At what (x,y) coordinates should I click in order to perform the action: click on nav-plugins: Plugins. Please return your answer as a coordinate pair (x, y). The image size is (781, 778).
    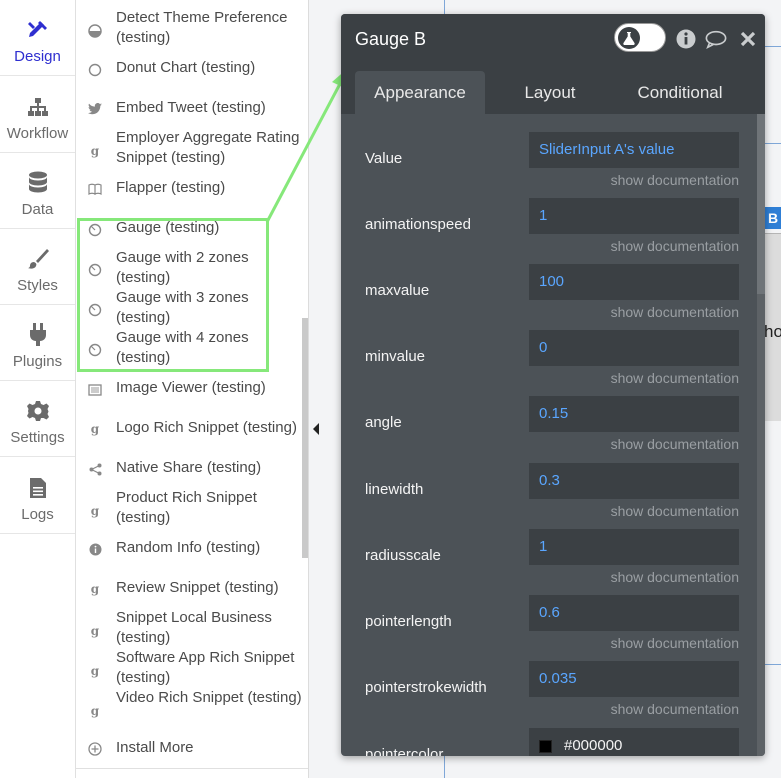
    Looking at the image, I should click on (37, 343).